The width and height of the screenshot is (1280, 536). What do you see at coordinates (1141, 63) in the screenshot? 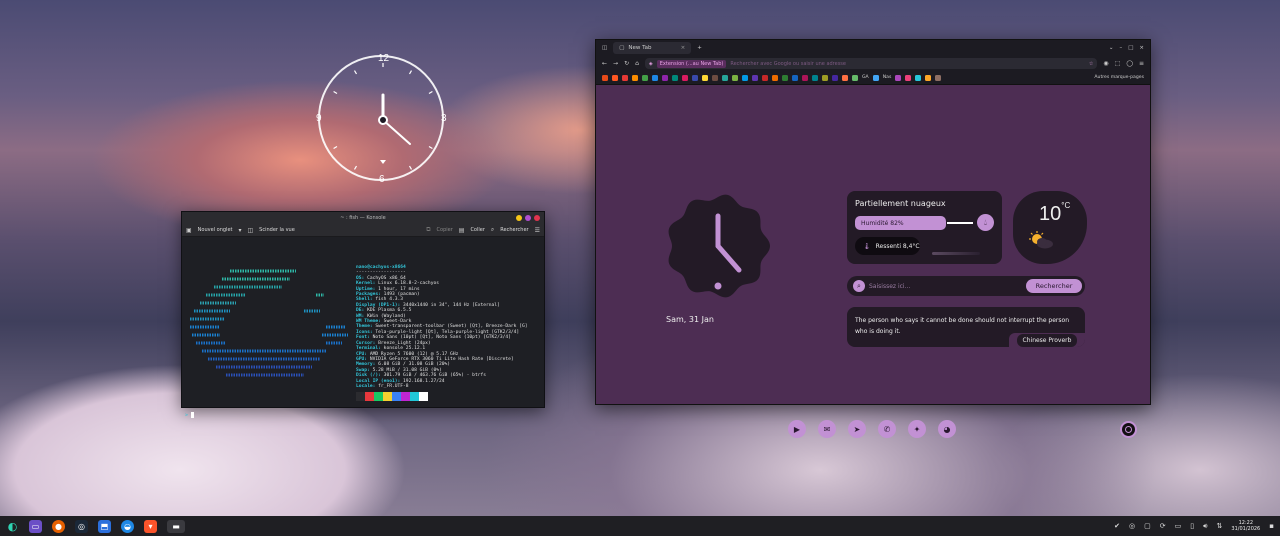
I see `menu-icon: ≡` at bounding box center [1141, 63].